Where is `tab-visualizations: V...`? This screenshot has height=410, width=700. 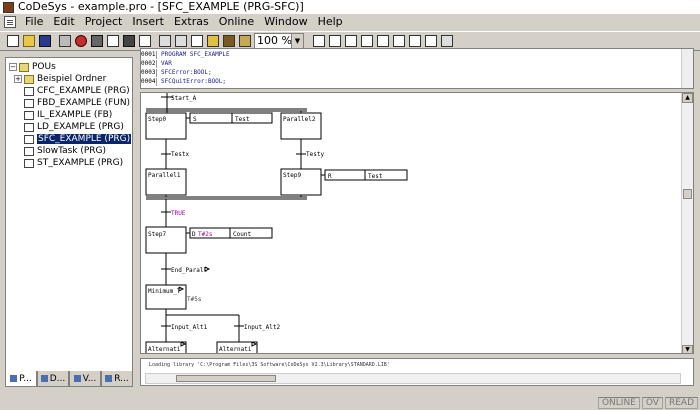
tab-visualizations: V... is located at coordinates (85, 379).